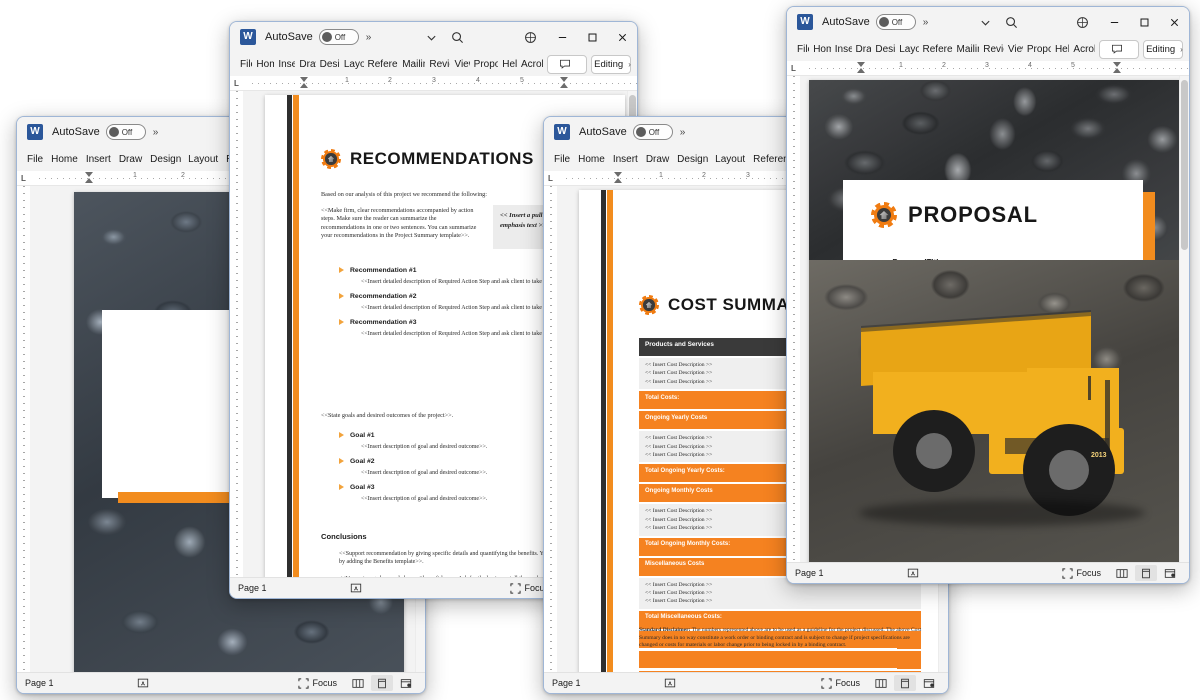  Describe the element at coordinates (1184, 165) in the screenshot. I see `scrollbar-thumb` at that location.